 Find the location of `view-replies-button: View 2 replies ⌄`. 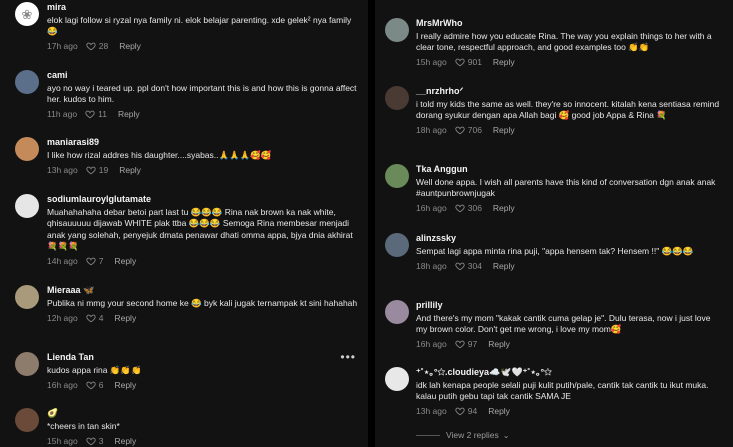

view-replies-button: View 2 replies ⌄ is located at coordinates (462, 435).